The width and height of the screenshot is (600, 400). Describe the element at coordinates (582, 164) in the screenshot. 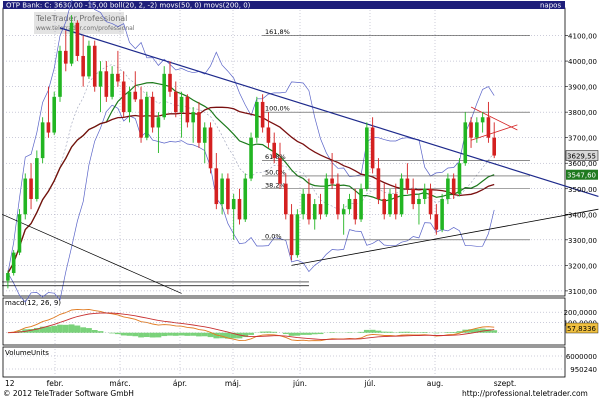

I see `price-tick-label: 3600,00` at that location.